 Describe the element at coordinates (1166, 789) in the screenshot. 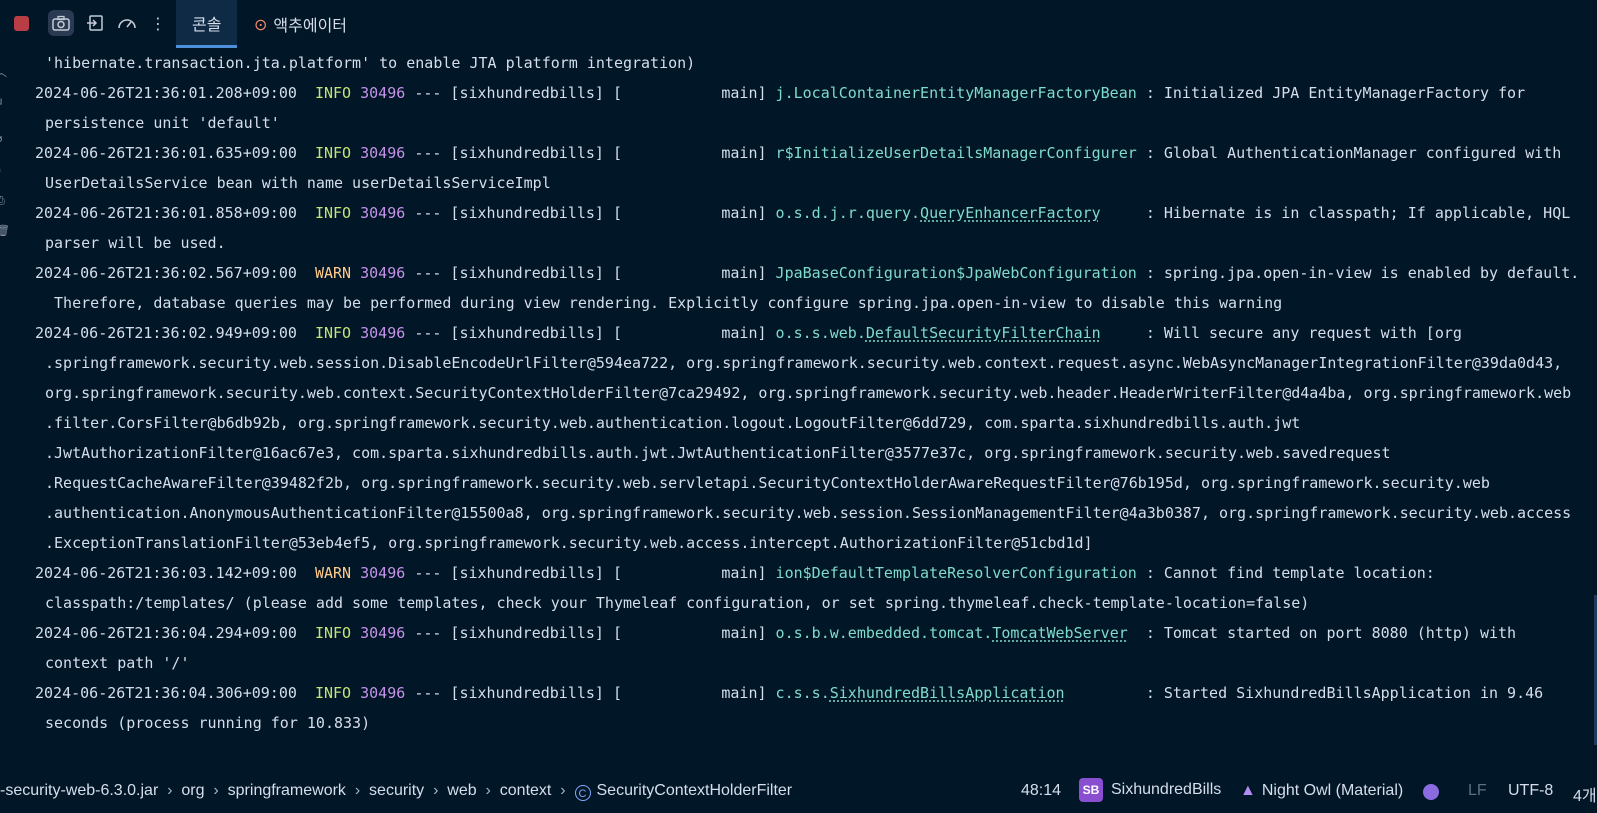

I see `project-name: SixhundredBills` at that location.